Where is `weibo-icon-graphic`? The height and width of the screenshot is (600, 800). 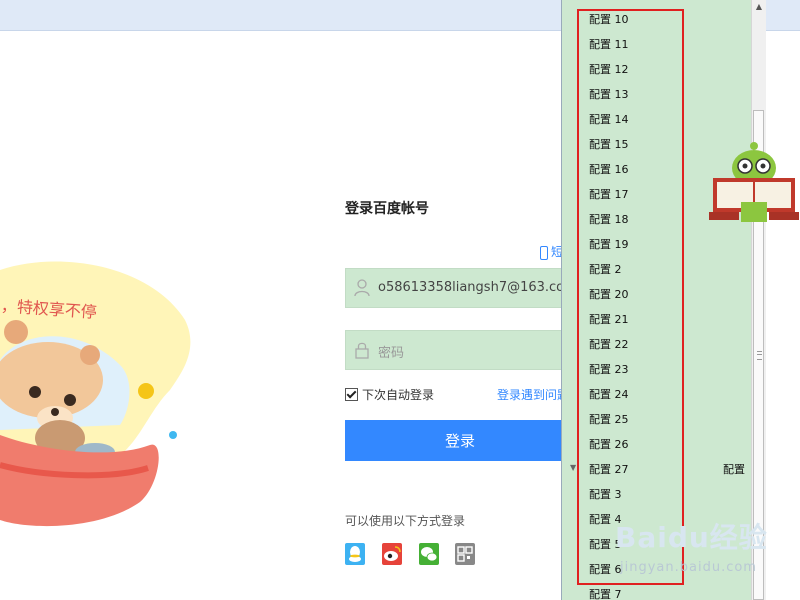 weibo-icon-graphic is located at coordinates (392, 553).